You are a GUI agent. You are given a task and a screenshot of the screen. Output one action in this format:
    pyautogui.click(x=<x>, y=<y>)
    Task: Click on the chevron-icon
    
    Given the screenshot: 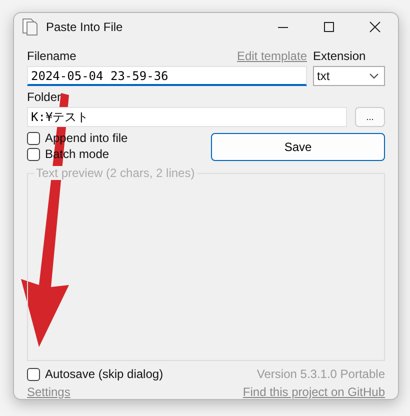 What is the action you would take?
    pyautogui.click(x=374, y=76)
    